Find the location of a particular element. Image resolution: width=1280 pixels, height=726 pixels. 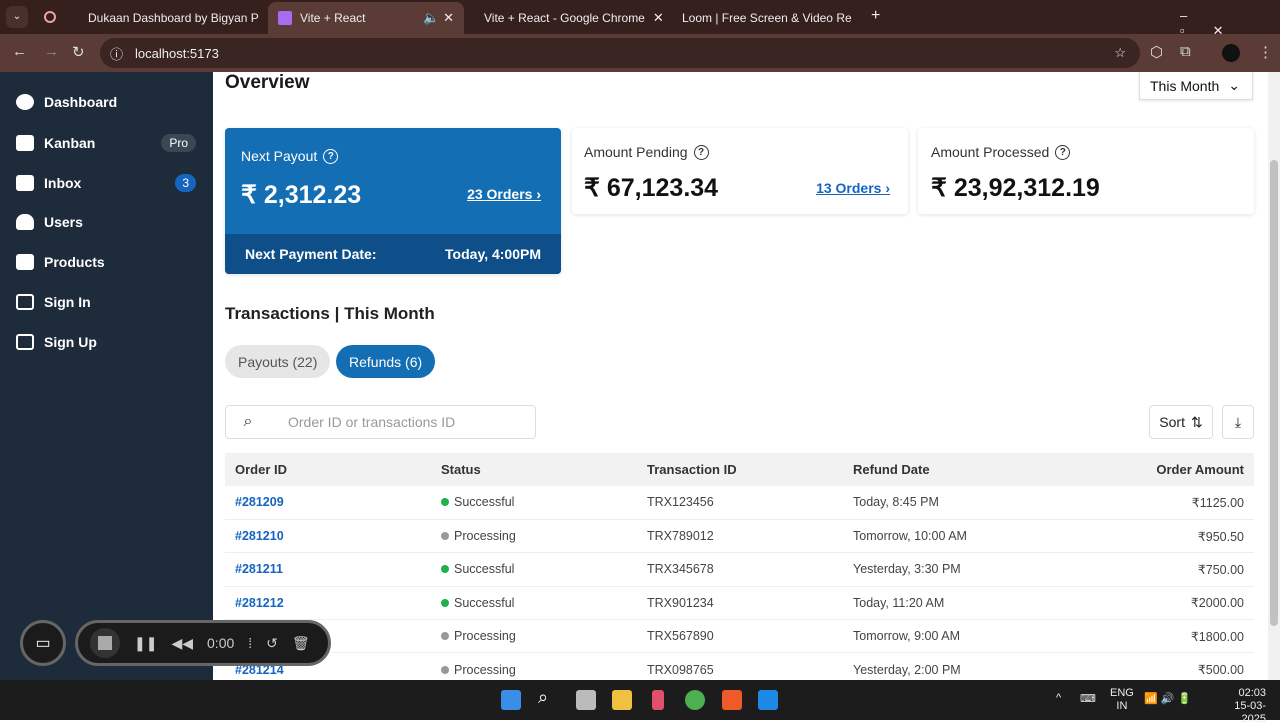

keyboard-icon: ⌨ is located at coordinates (1088, 698).